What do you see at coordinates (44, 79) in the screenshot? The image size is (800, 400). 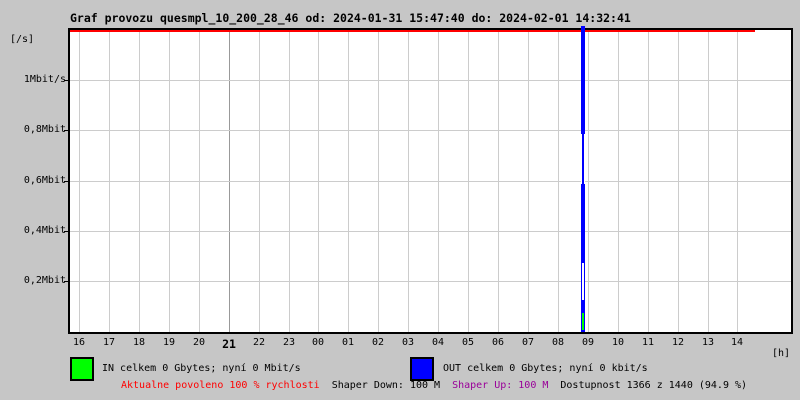 I see `y-tick-0: 1Mbit/s` at bounding box center [44, 79].